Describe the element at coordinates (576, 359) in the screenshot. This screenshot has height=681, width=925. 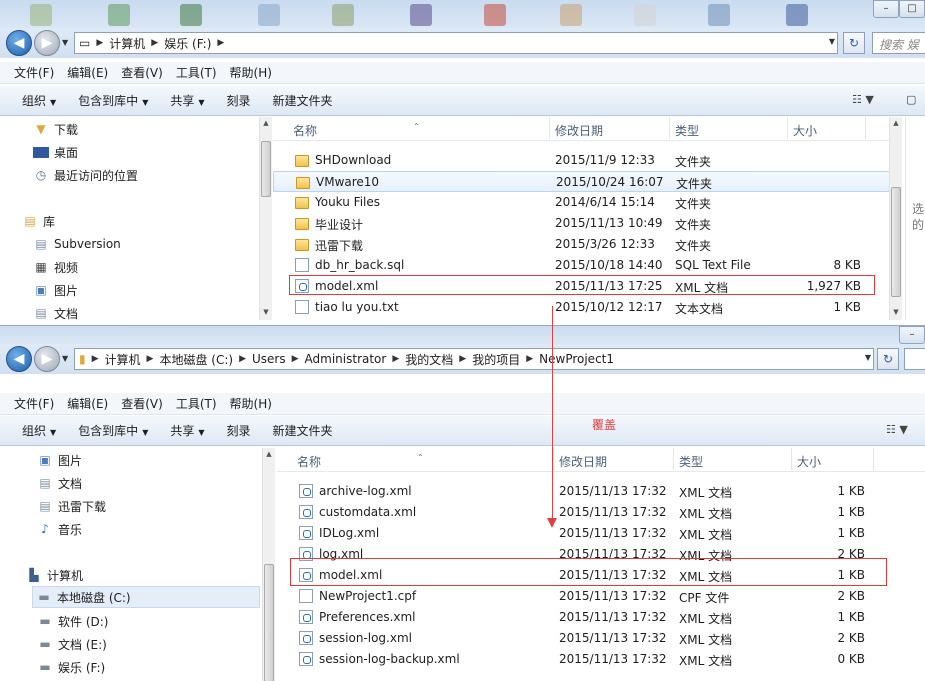
I see `breadcrumb-item: NewProject1` at that location.